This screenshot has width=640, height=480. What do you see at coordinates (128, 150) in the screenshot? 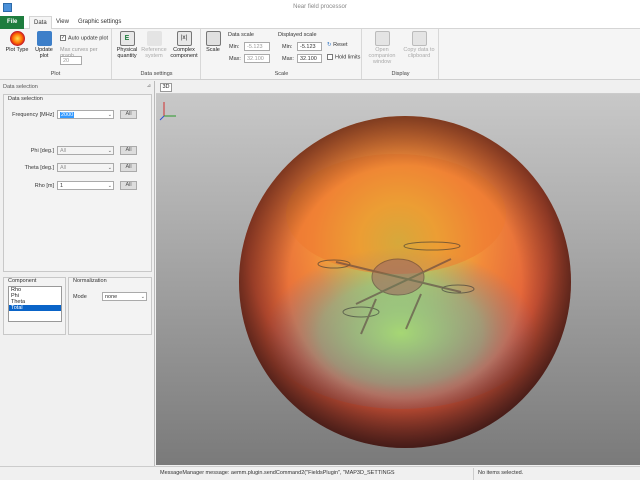
I see `phi-all-button: All` at bounding box center [128, 150].